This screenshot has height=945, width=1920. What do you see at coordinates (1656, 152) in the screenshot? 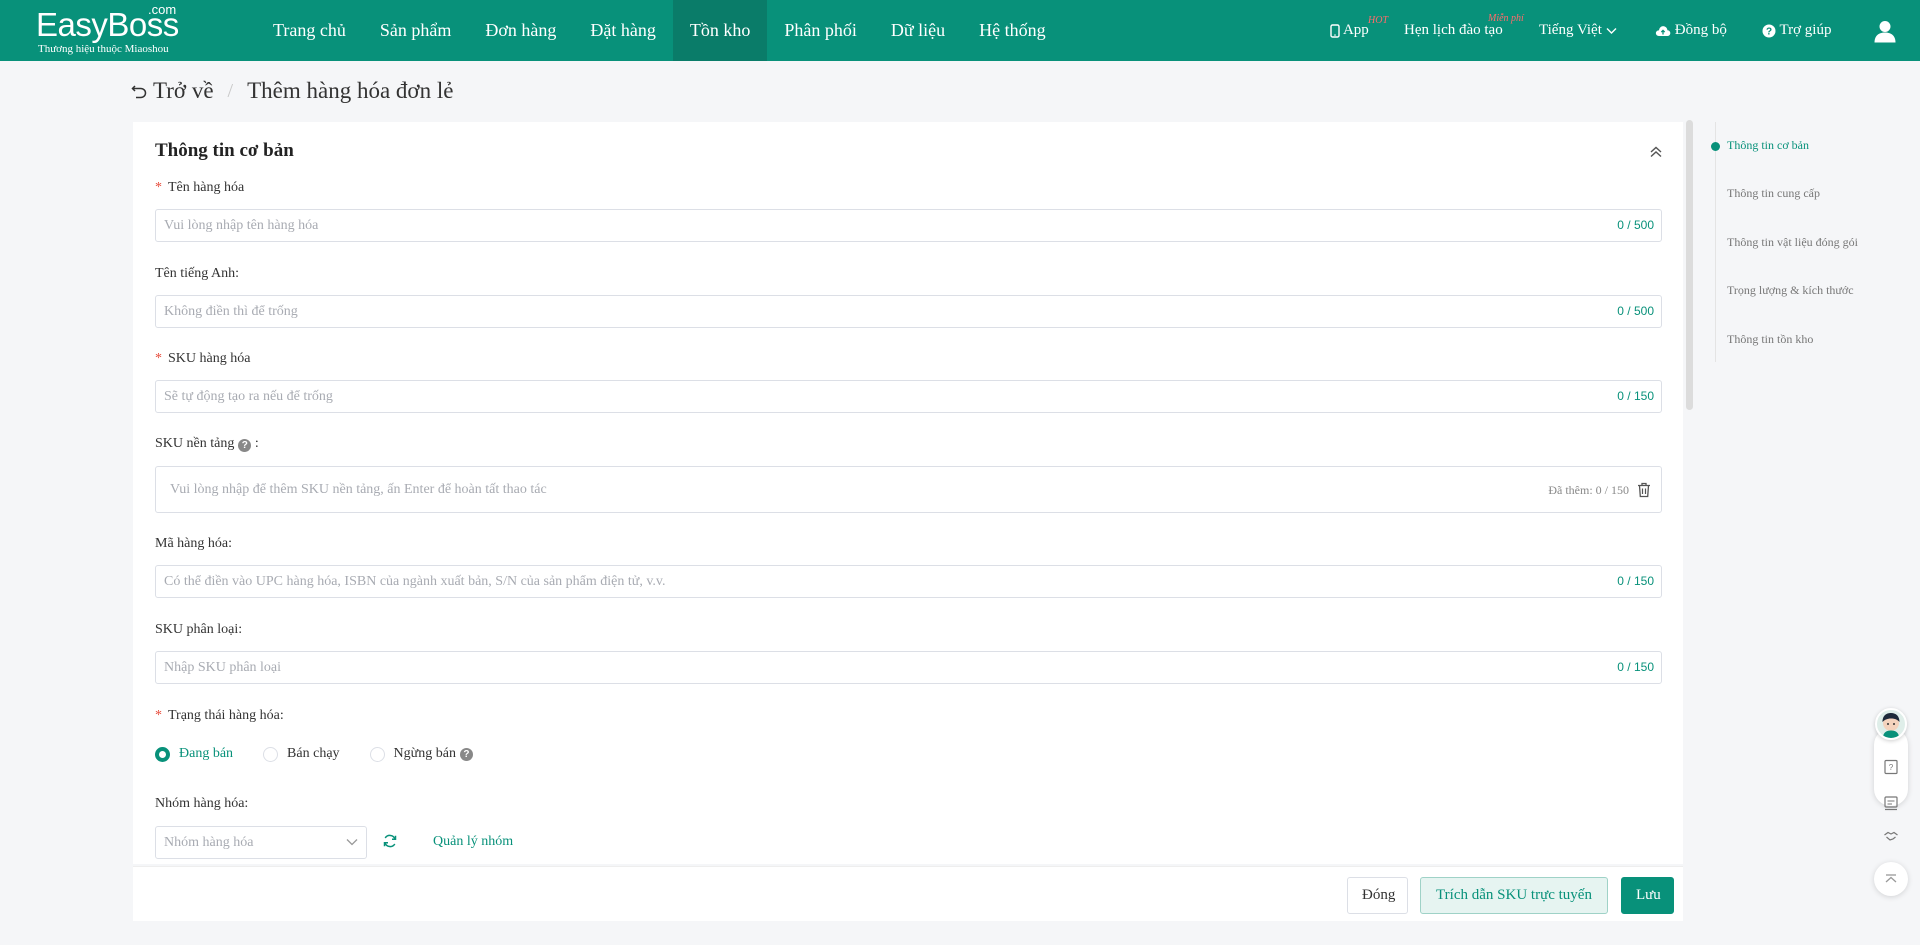
I see `collapse-up-icon` at bounding box center [1656, 152].